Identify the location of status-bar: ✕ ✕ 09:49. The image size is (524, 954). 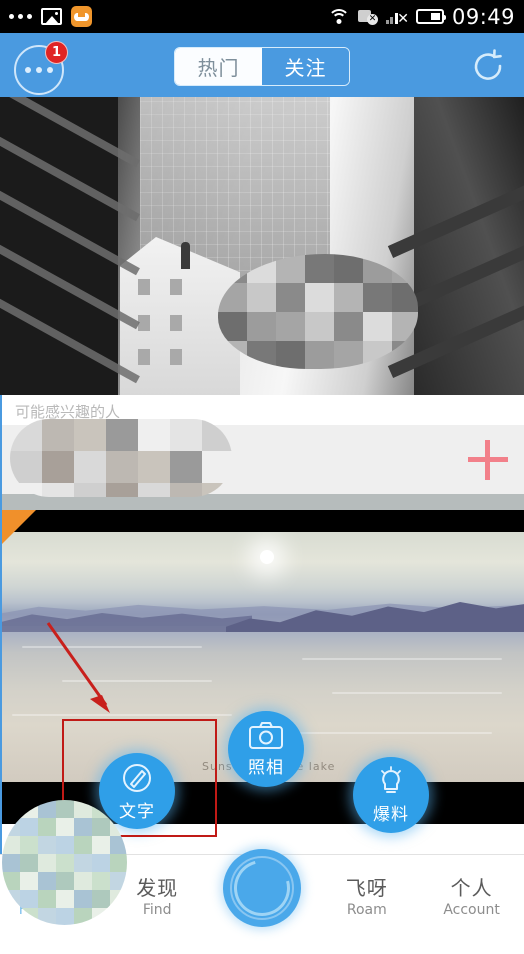
(262, 16).